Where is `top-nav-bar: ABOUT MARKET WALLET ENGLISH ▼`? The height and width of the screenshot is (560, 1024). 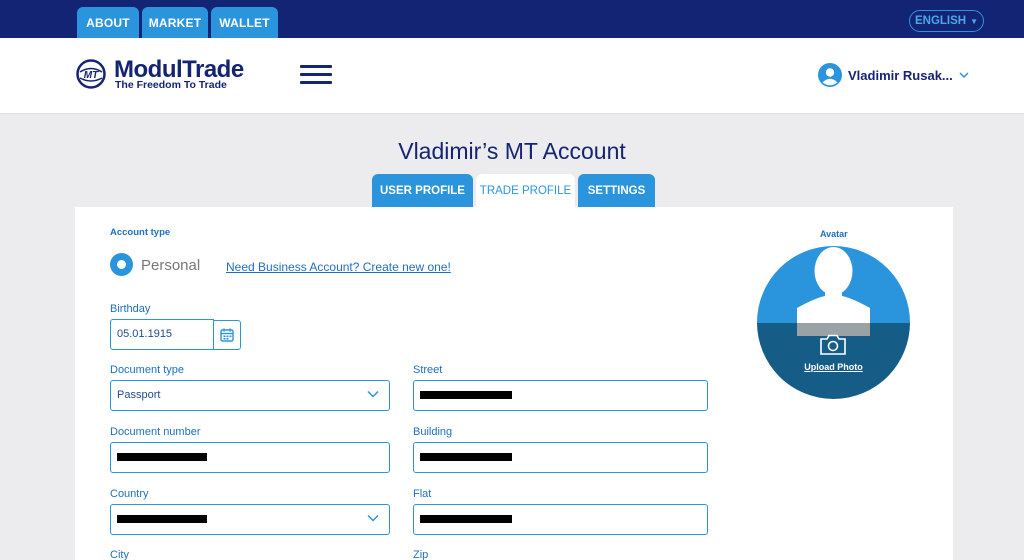 top-nav-bar: ABOUT MARKET WALLET ENGLISH ▼ is located at coordinates (512, 19).